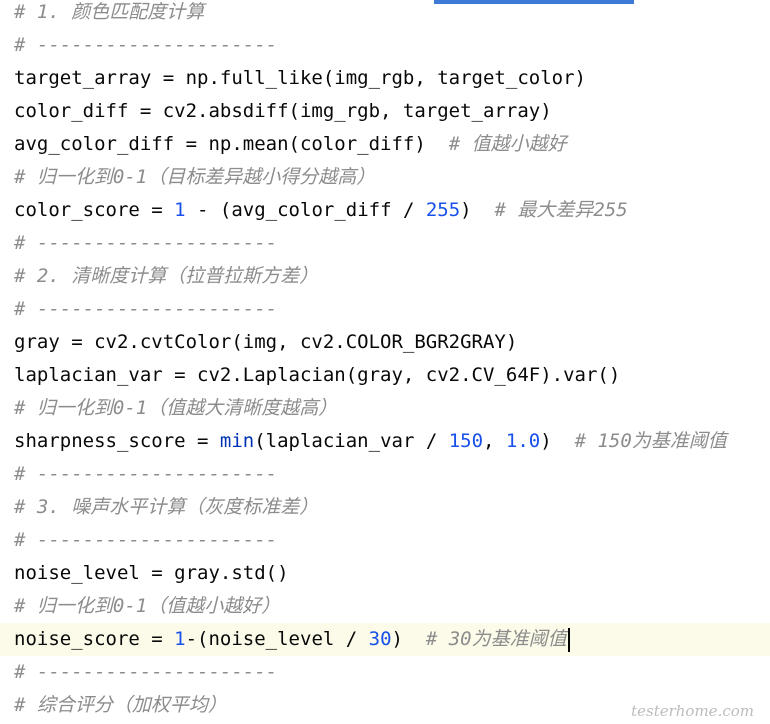 The height and width of the screenshot is (724, 770). What do you see at coordinates (561, 210) in the screenshot?
I see `code-comment: # 最大差异255` at bounding box center [561, 210].